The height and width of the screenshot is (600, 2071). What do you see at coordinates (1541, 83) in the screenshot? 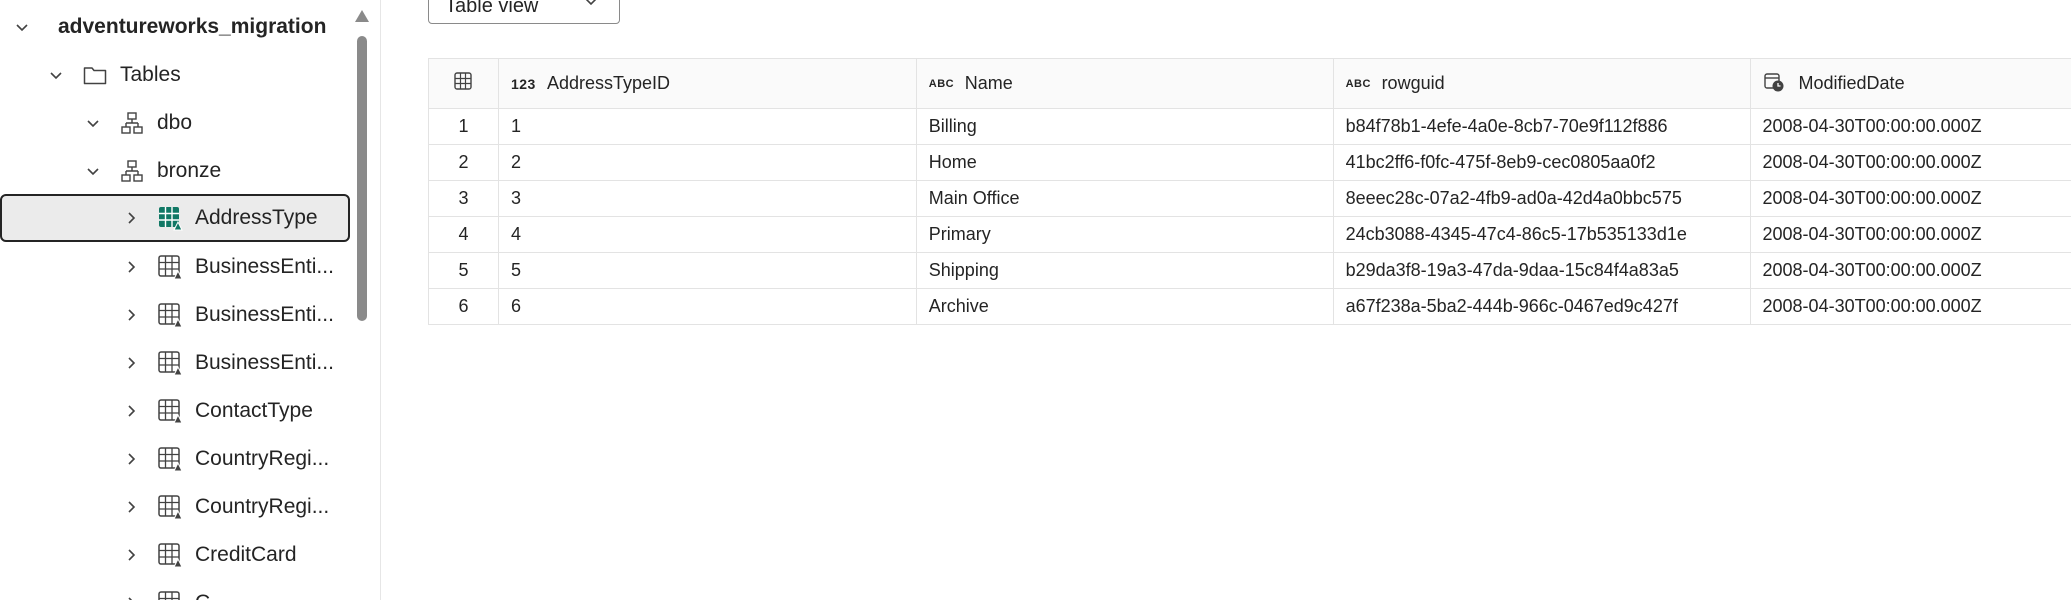
I see `column-header-rowguid: ABC rowguid` at bounding box center [1541, 83].